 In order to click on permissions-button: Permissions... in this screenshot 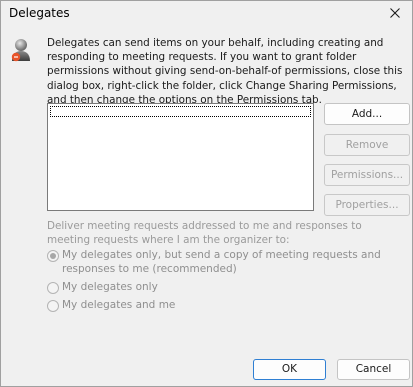, I will do `click(367, 175)`.